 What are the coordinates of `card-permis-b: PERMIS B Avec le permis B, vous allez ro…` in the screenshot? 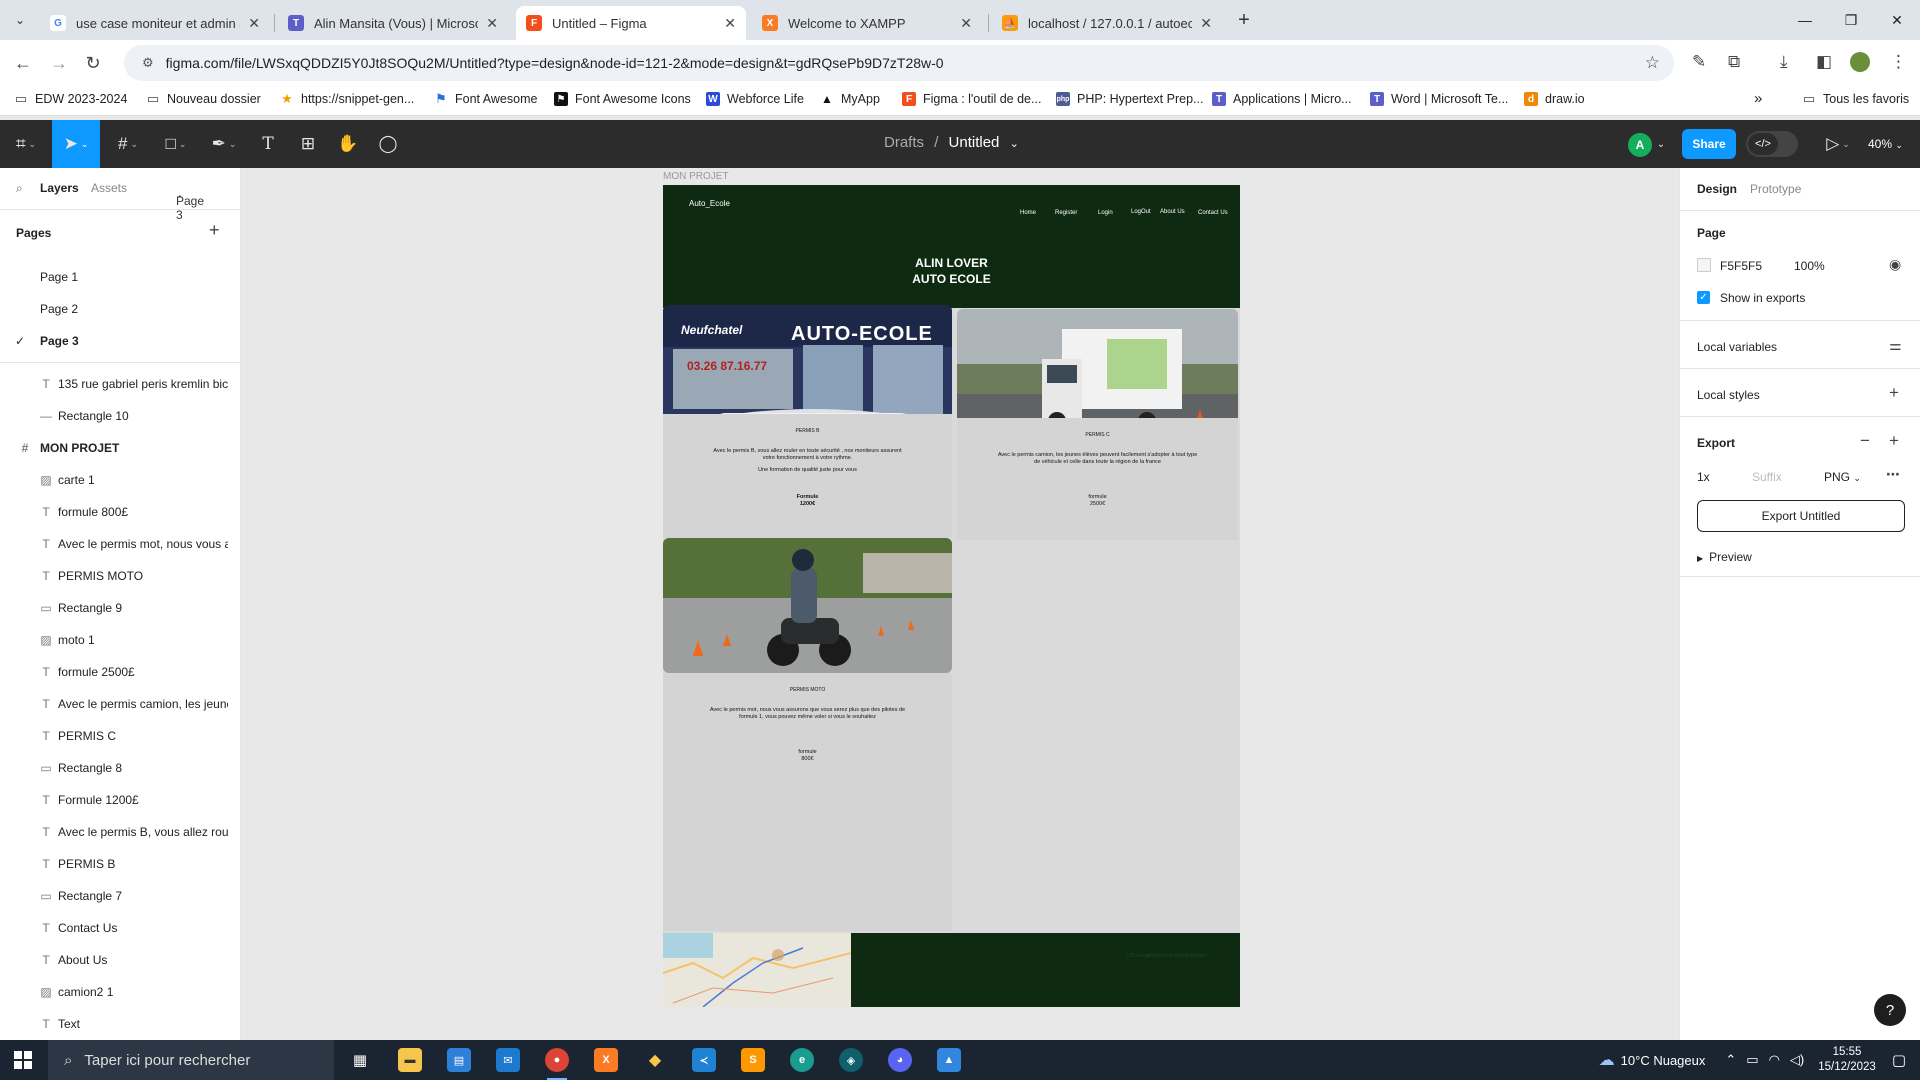 It's located at (807, 476).